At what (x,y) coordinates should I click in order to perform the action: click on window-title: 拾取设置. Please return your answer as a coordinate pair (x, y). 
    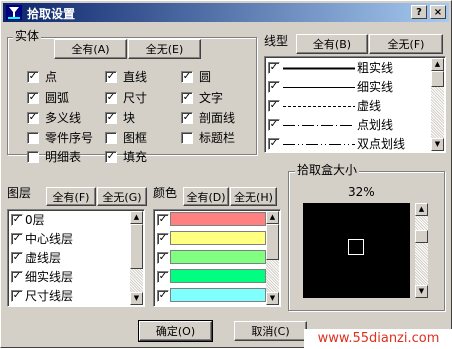
    Looking at the image, I should click on (51, 14).